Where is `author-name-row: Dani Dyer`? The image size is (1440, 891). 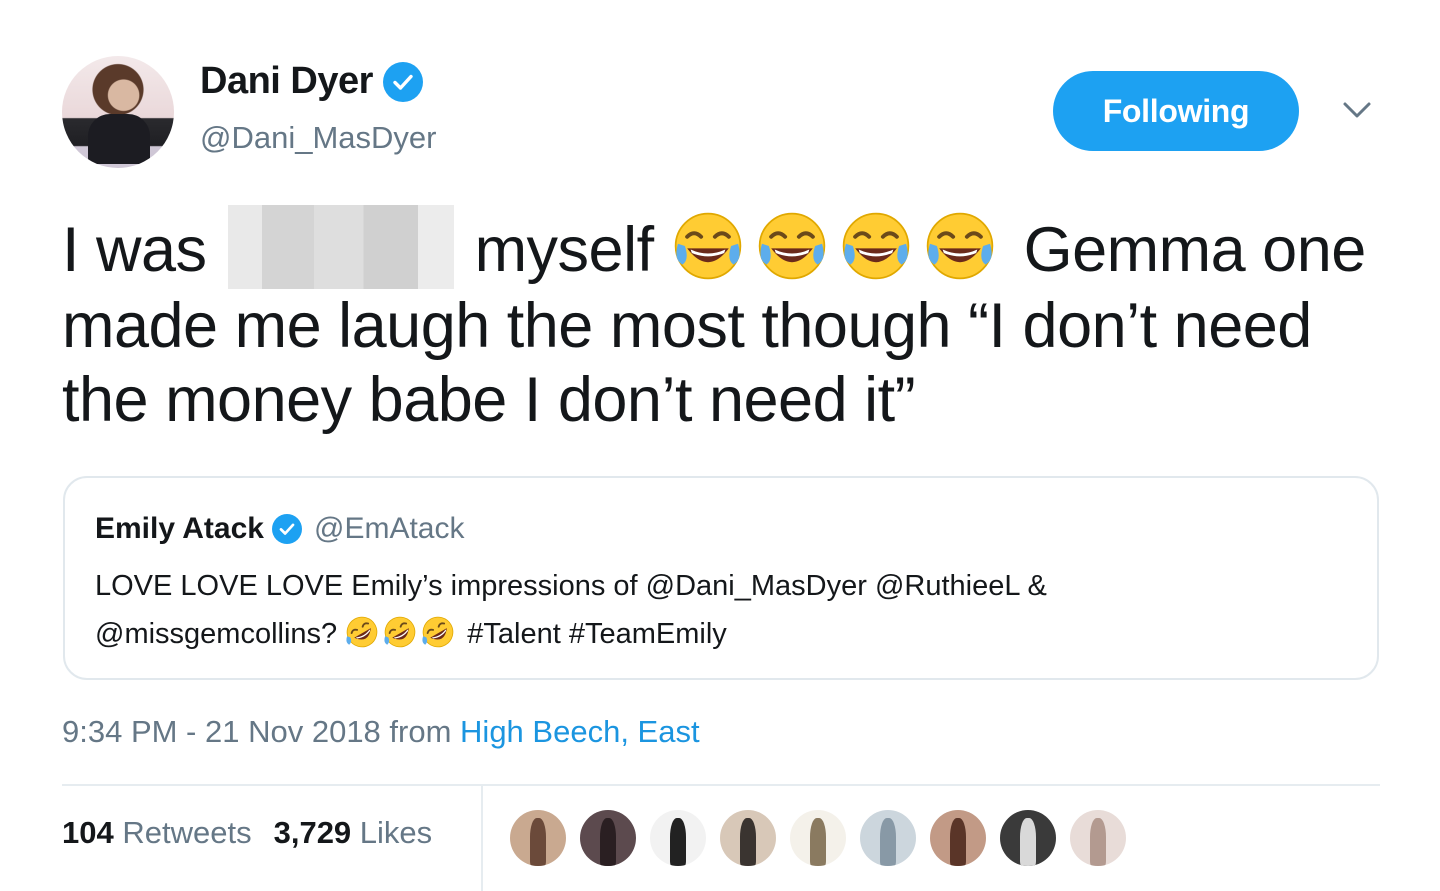 author-name-row: Dani Dyer is located at coordinates (311, 81).